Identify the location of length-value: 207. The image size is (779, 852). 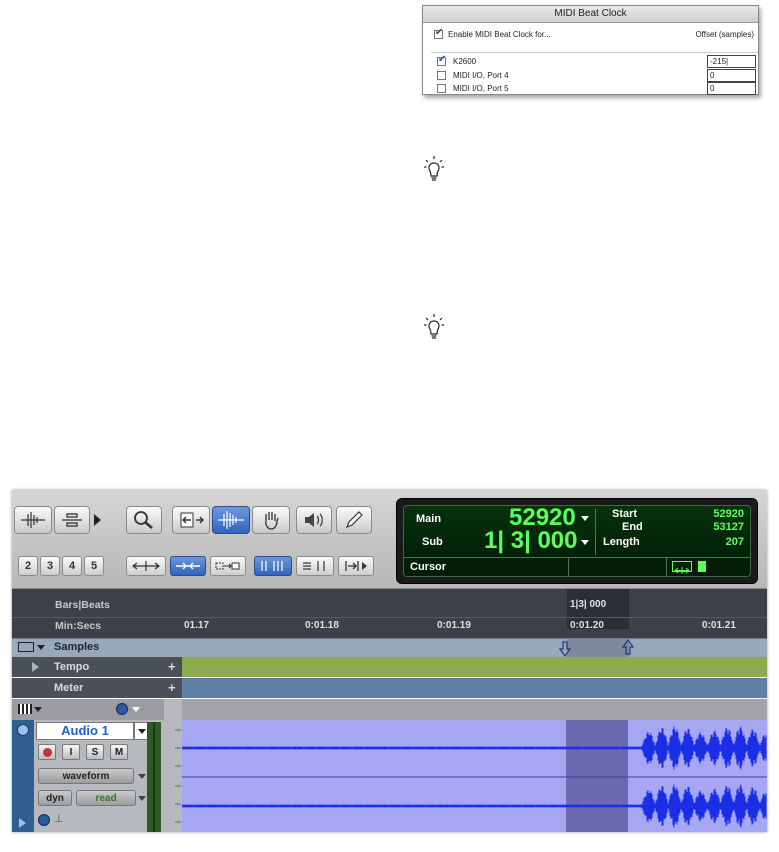
(714, 542).